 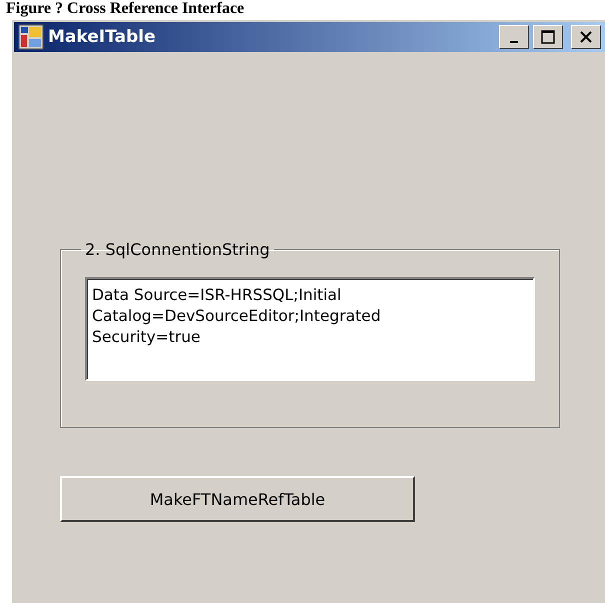 I want to click on maximize-icon, so click(x=548, y=37).